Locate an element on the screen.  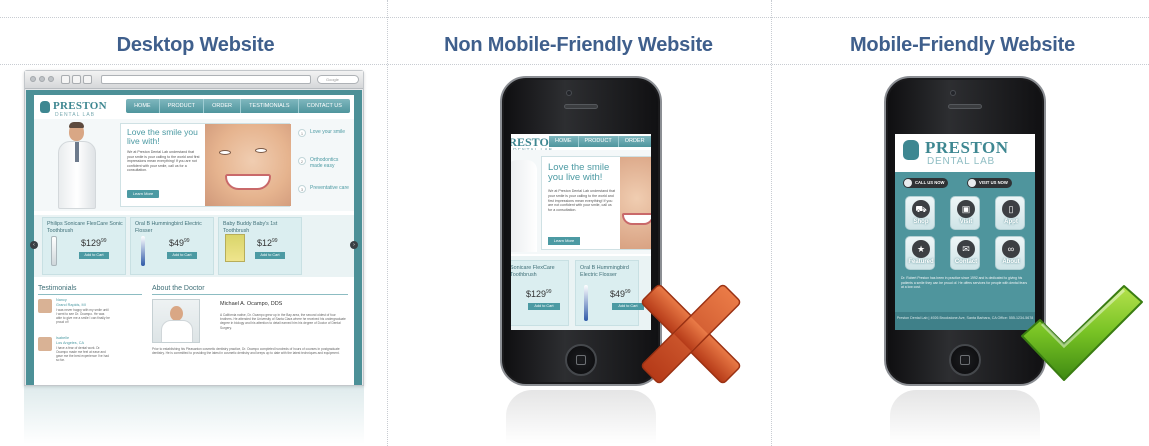
nm-nav-bar: HOME PRODUCT ORDER is located at coordinates (600, 141).